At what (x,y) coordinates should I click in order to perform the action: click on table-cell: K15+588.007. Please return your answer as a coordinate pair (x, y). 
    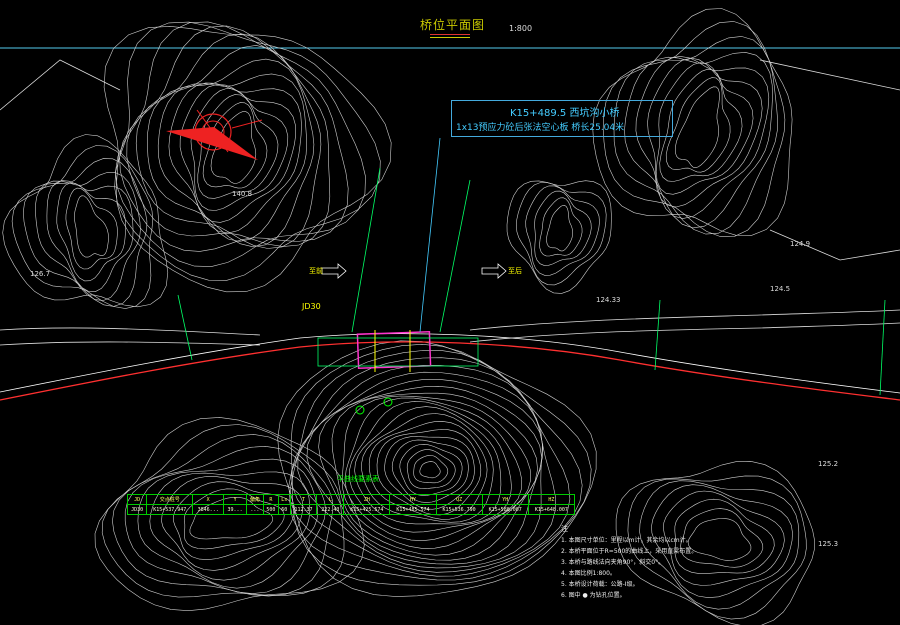
    Looking at the image, I should click on (505, 509).